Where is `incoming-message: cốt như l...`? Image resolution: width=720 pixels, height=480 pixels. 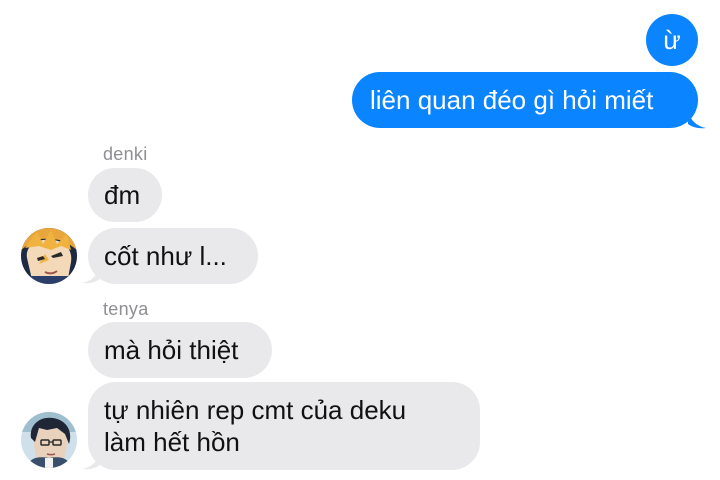 incoming-message: cốt như l... is located at coordinates (173, 256).